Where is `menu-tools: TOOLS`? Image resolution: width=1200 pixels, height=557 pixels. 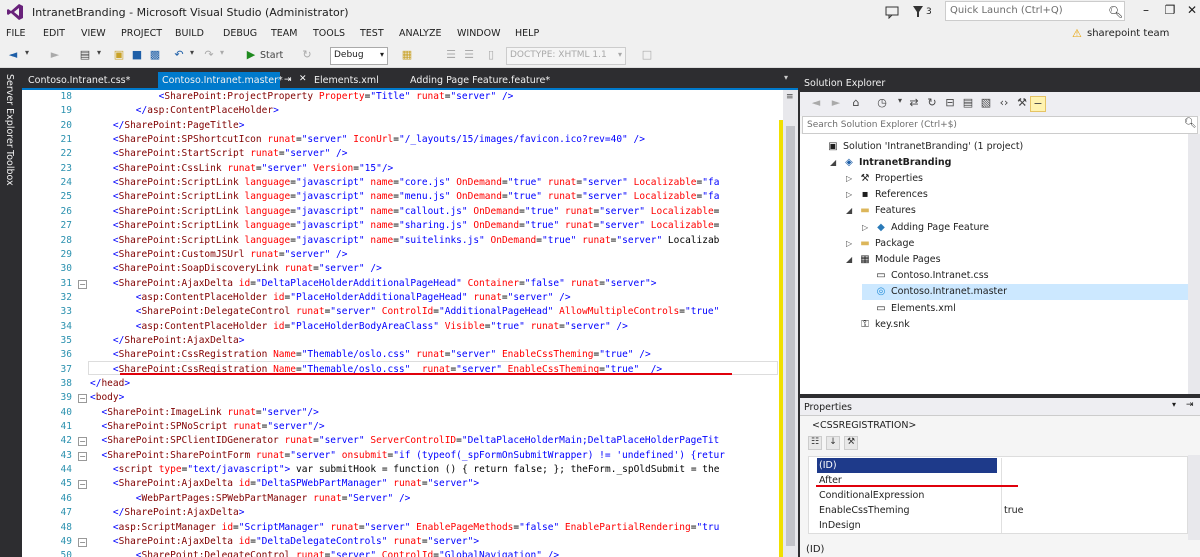
menu-tools: TOOLS is located at coordinates (329, 33).